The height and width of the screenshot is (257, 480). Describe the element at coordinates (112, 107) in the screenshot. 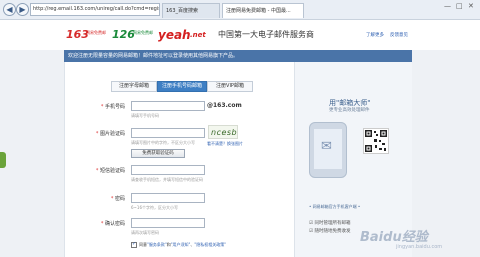

I see `phone-label: * 手机号码` at that location.